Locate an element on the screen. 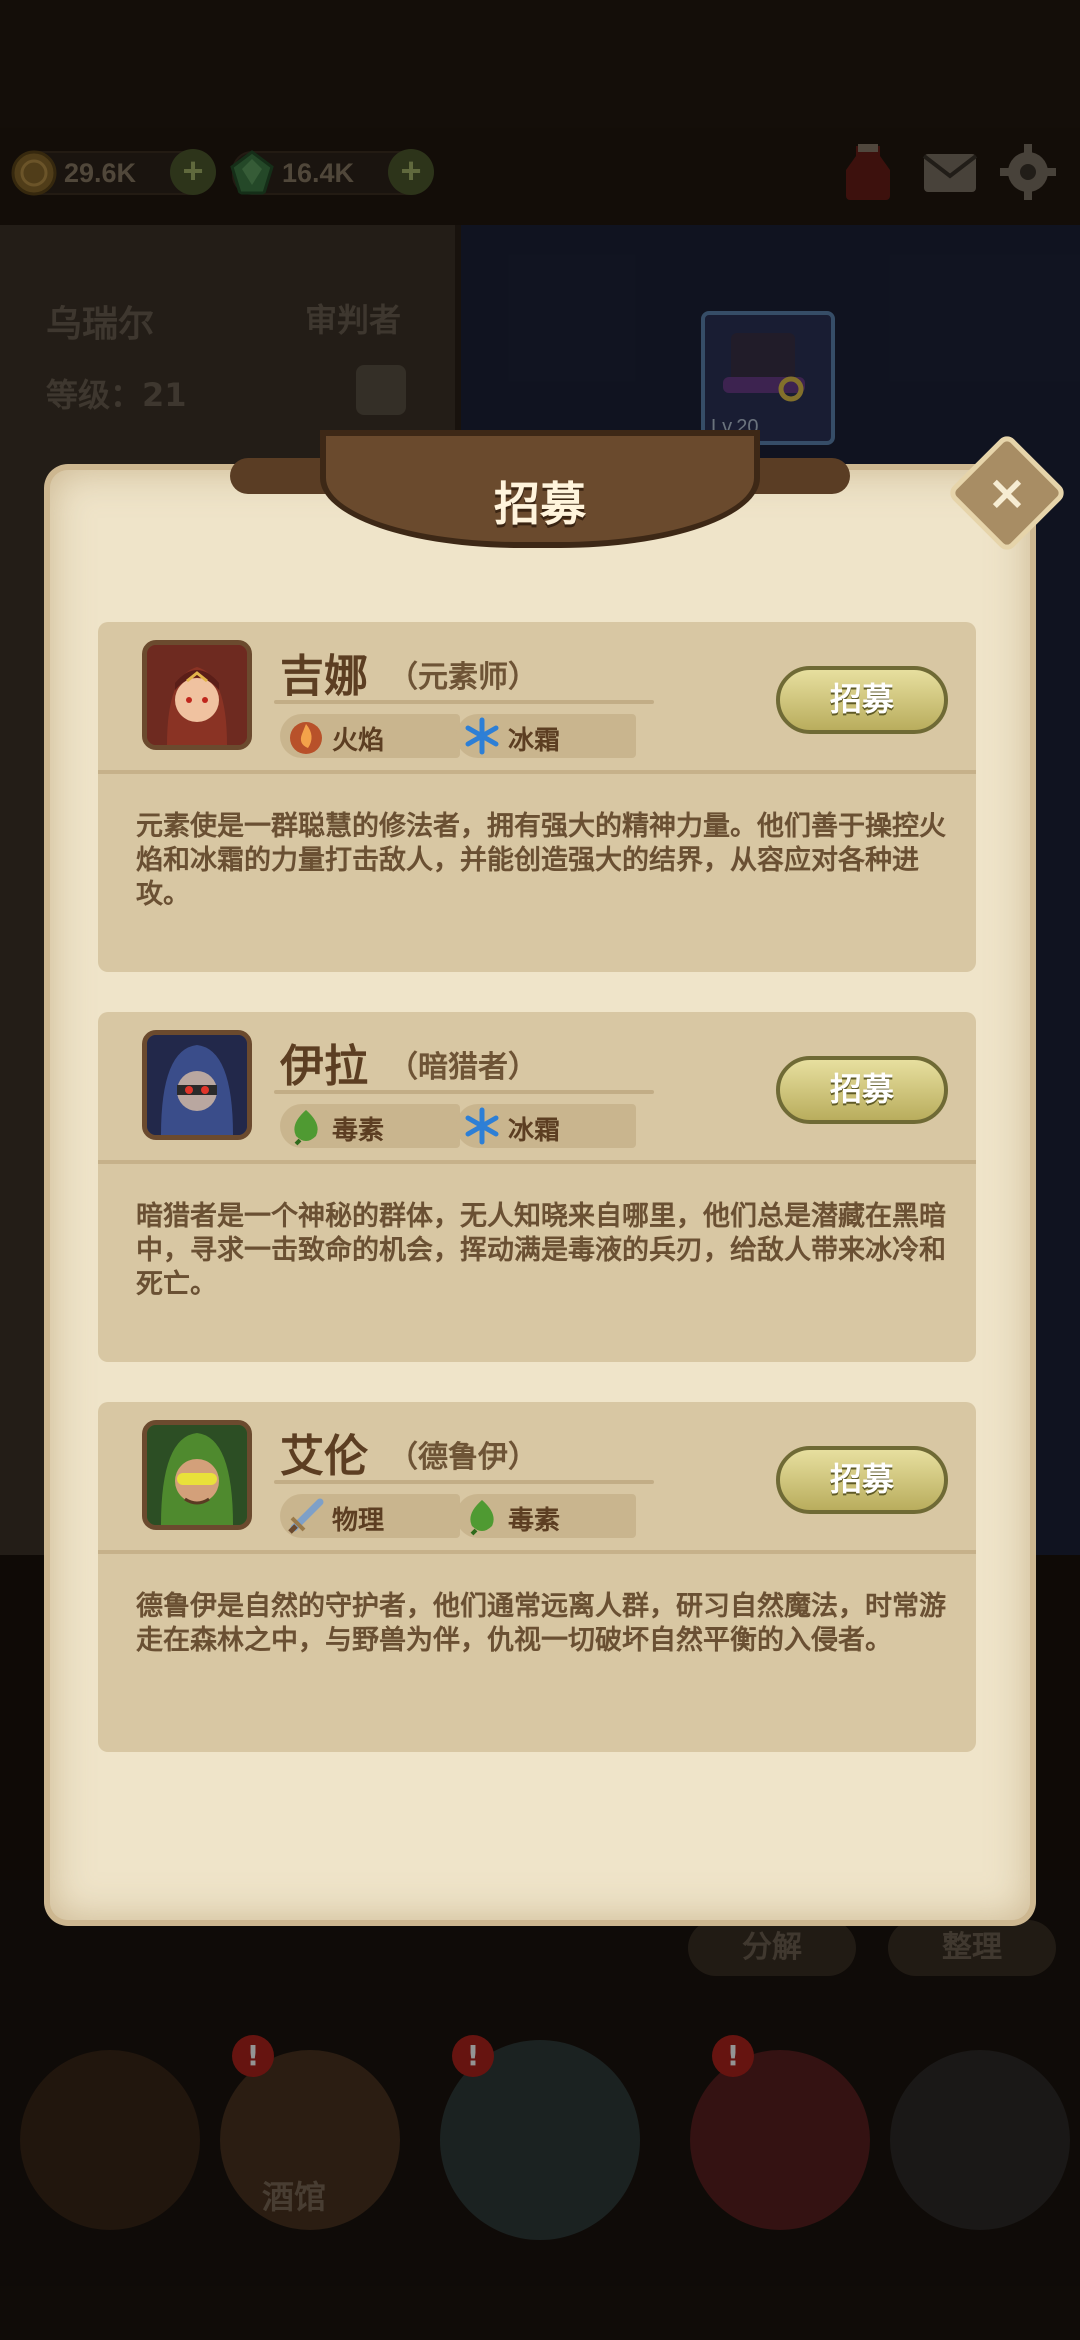 The image size is (1080, 2340). element-tag-physical: 物理 is located at coordinates (370, 1516).